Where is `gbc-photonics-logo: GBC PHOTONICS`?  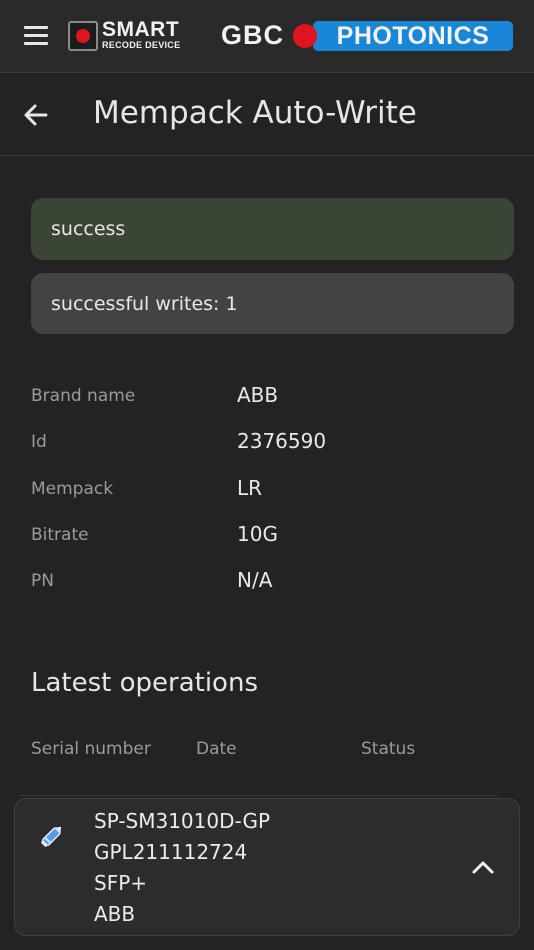
gbc-photonics-logo: GBC PHOTONICS is located at coordinates (368, 37).